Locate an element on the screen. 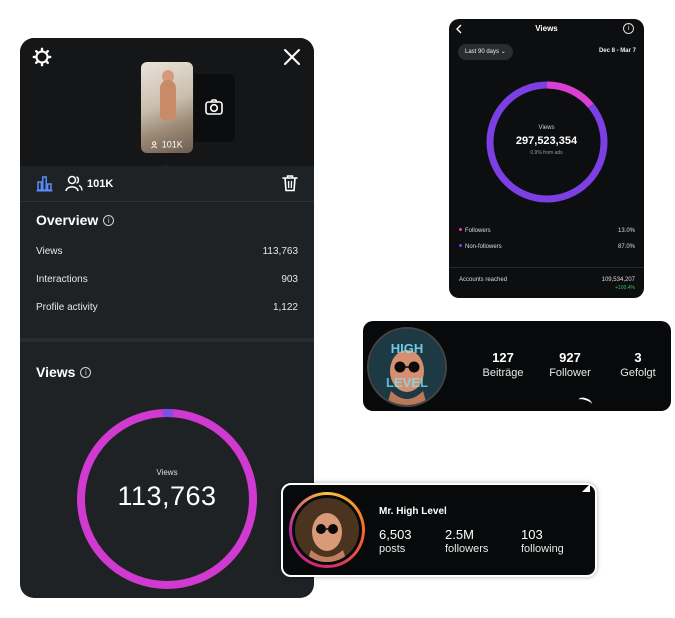 The height and width of the screenshot is (618, 675). settings-gear-icon is located at coordinates (42, 57).